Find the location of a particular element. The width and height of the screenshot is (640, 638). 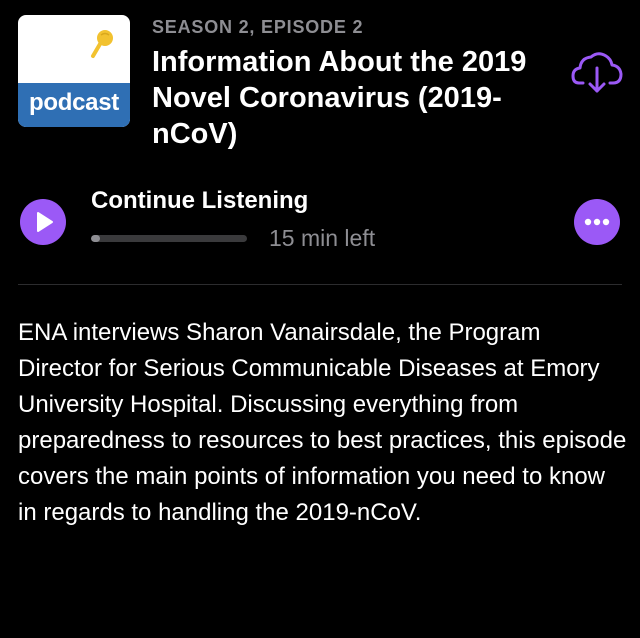

playback-progress-bar is located at coordinates (169, 238).